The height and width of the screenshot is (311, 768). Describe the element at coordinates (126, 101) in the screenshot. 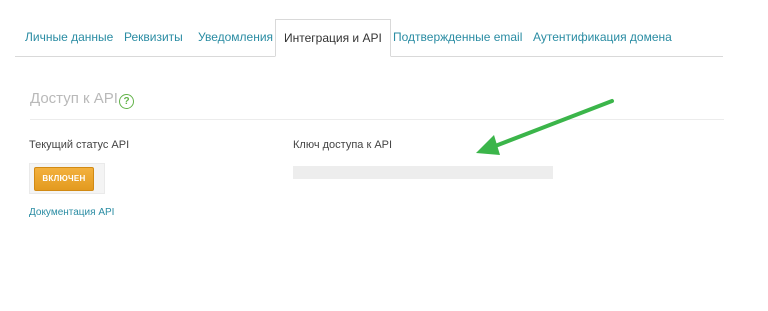

I see `help-circle-icon: ?` at that location.